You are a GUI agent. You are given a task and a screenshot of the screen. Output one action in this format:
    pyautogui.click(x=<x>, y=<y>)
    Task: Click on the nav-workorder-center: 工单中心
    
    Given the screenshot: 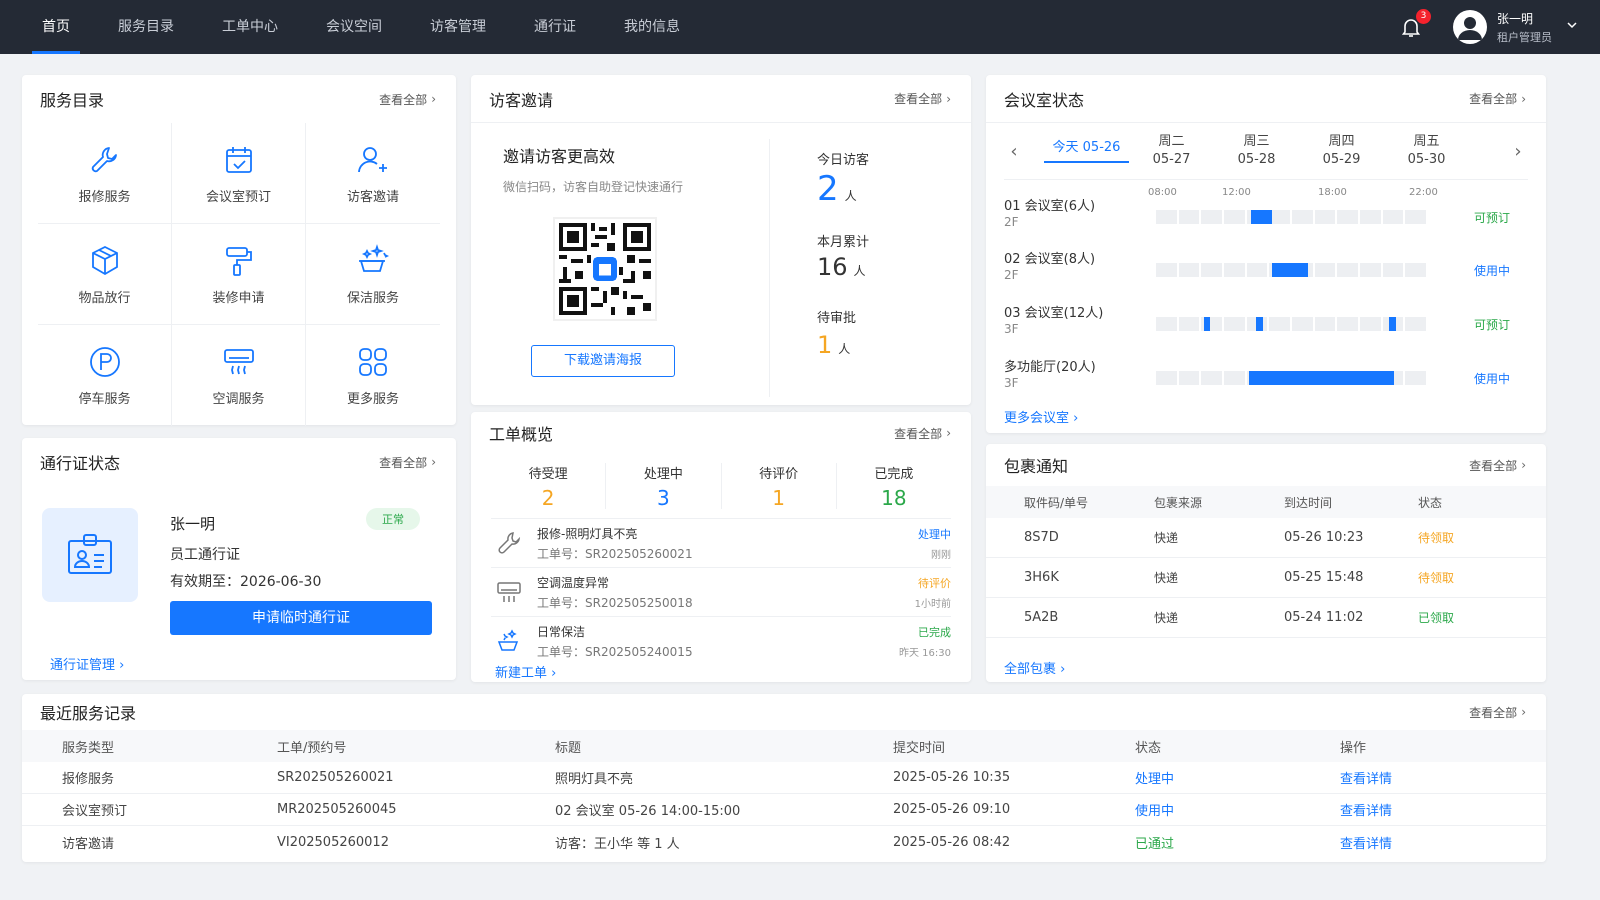 What is the action you would take?
    pyautogui.click(x=250, y=27)
    